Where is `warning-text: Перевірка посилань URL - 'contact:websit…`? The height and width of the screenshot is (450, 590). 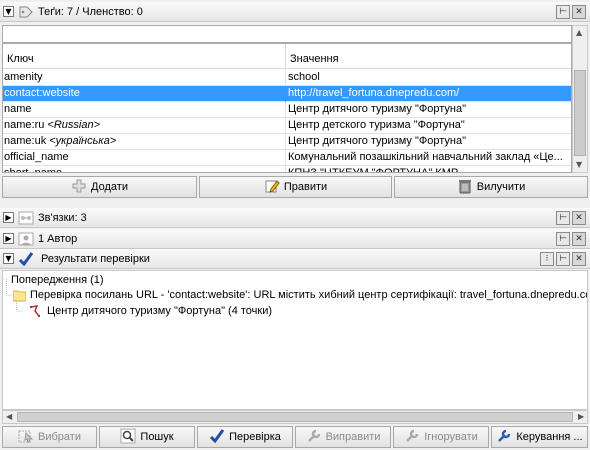
warning-text: Перевірка посилань URL - 'contact:websit… is located at coordinates (309, 294).